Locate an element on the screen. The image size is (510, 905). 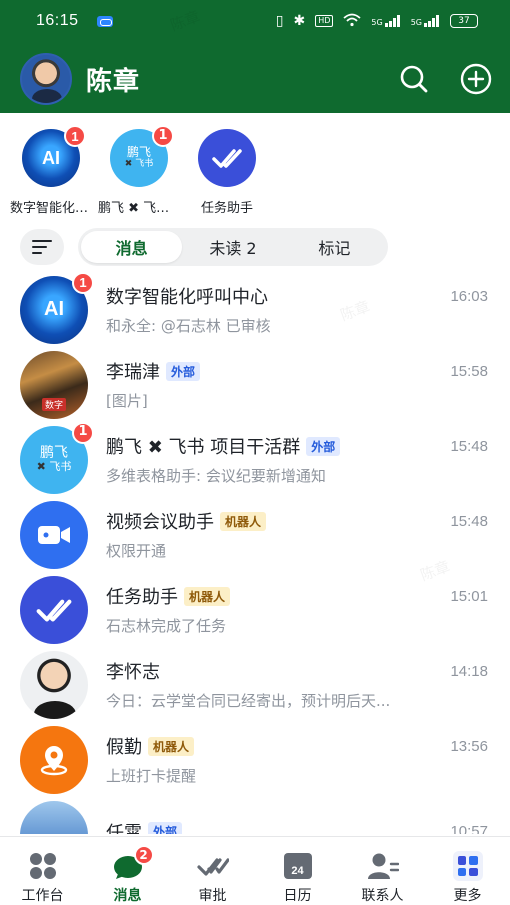
nav-label: 日历 is located at coordinates (297, 896).